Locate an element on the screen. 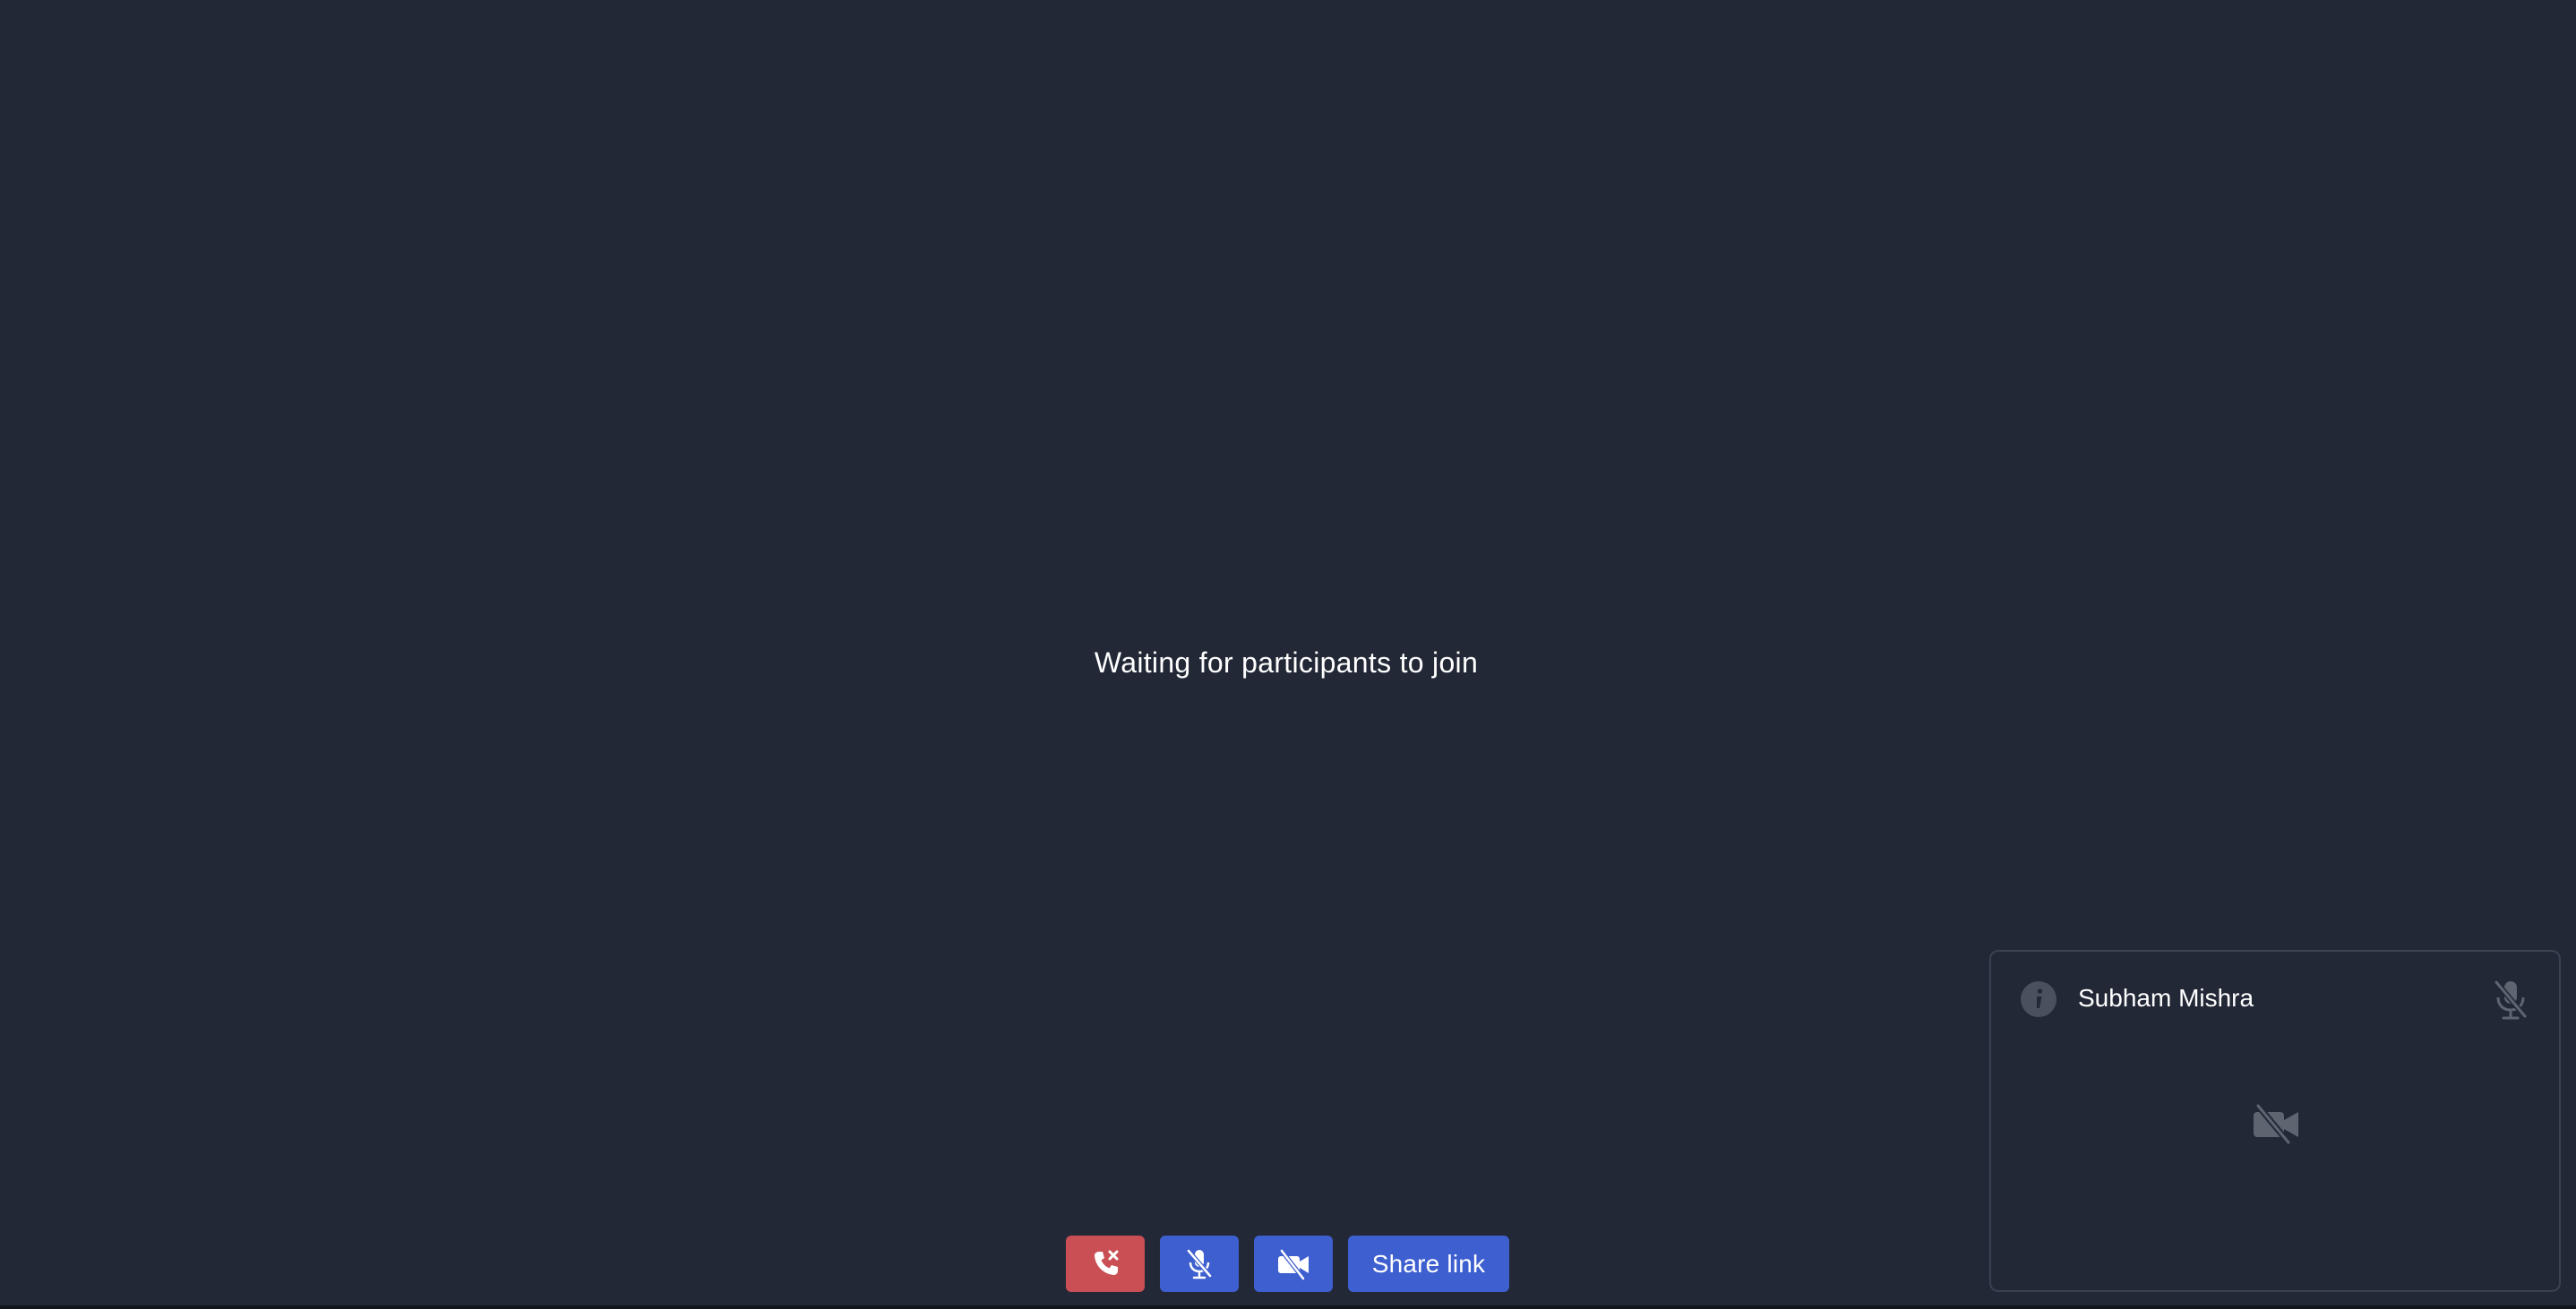 The width and height of the screenshot is (2576, 1309). mic-toggle-button is located at coordinates (1199, 1264).